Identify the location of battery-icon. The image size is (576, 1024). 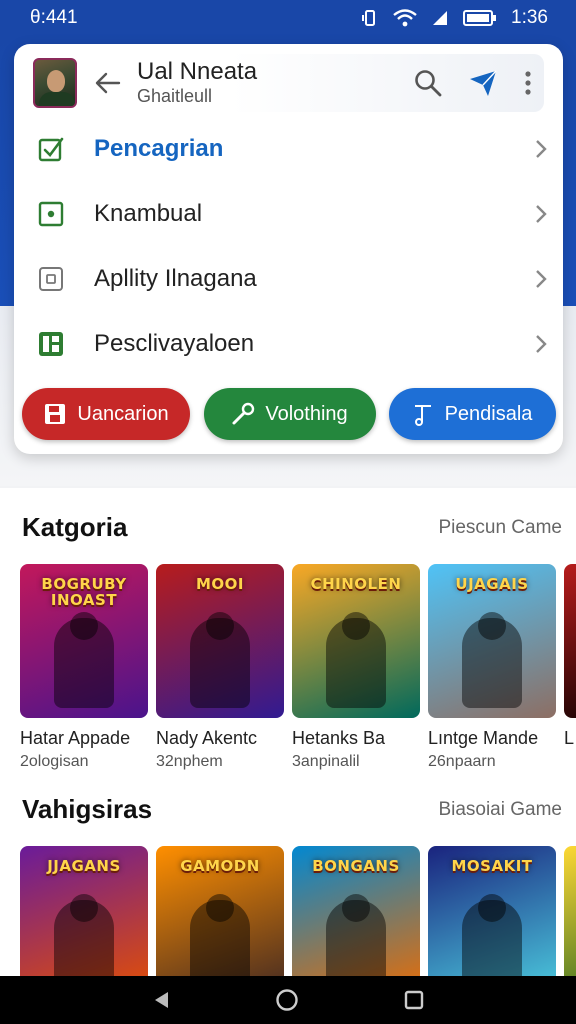
(480, 18).